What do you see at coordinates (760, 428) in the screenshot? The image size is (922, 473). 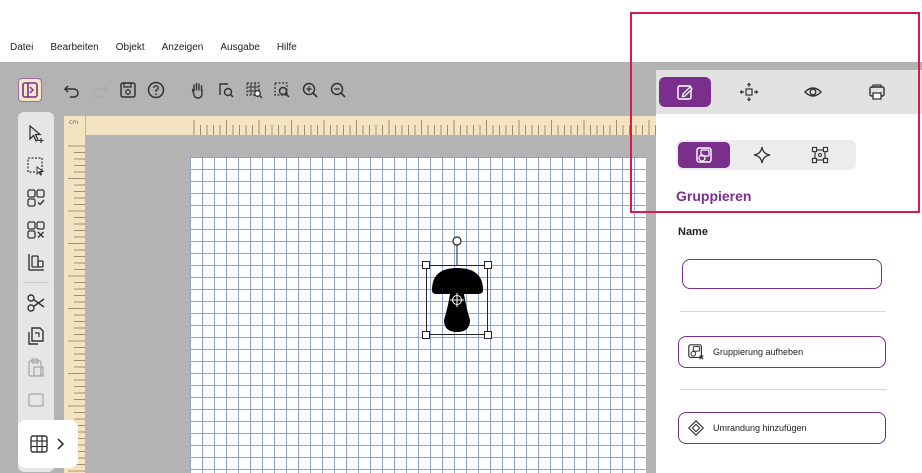 I see `add-outline-label: Umrandung hinzufügen` at bounding box center [760, 428].